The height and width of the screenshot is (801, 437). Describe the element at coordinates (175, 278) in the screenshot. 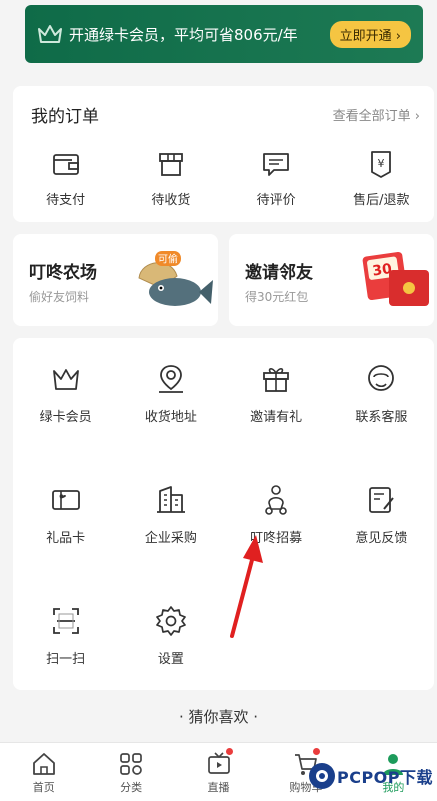

I see `fish-icon: 可偷` at that location.